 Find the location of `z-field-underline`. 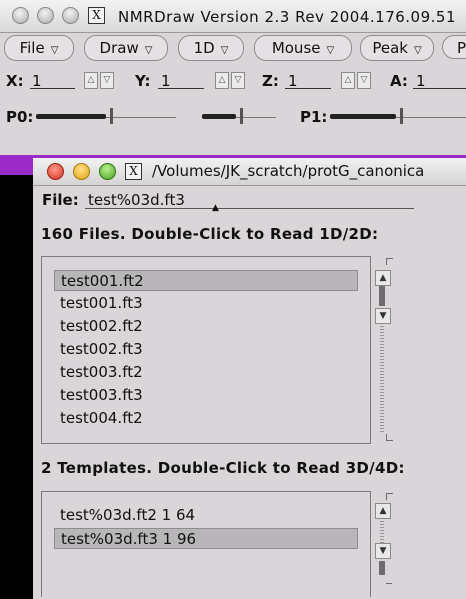

z-field-underline is located at coordinates (308, 88).